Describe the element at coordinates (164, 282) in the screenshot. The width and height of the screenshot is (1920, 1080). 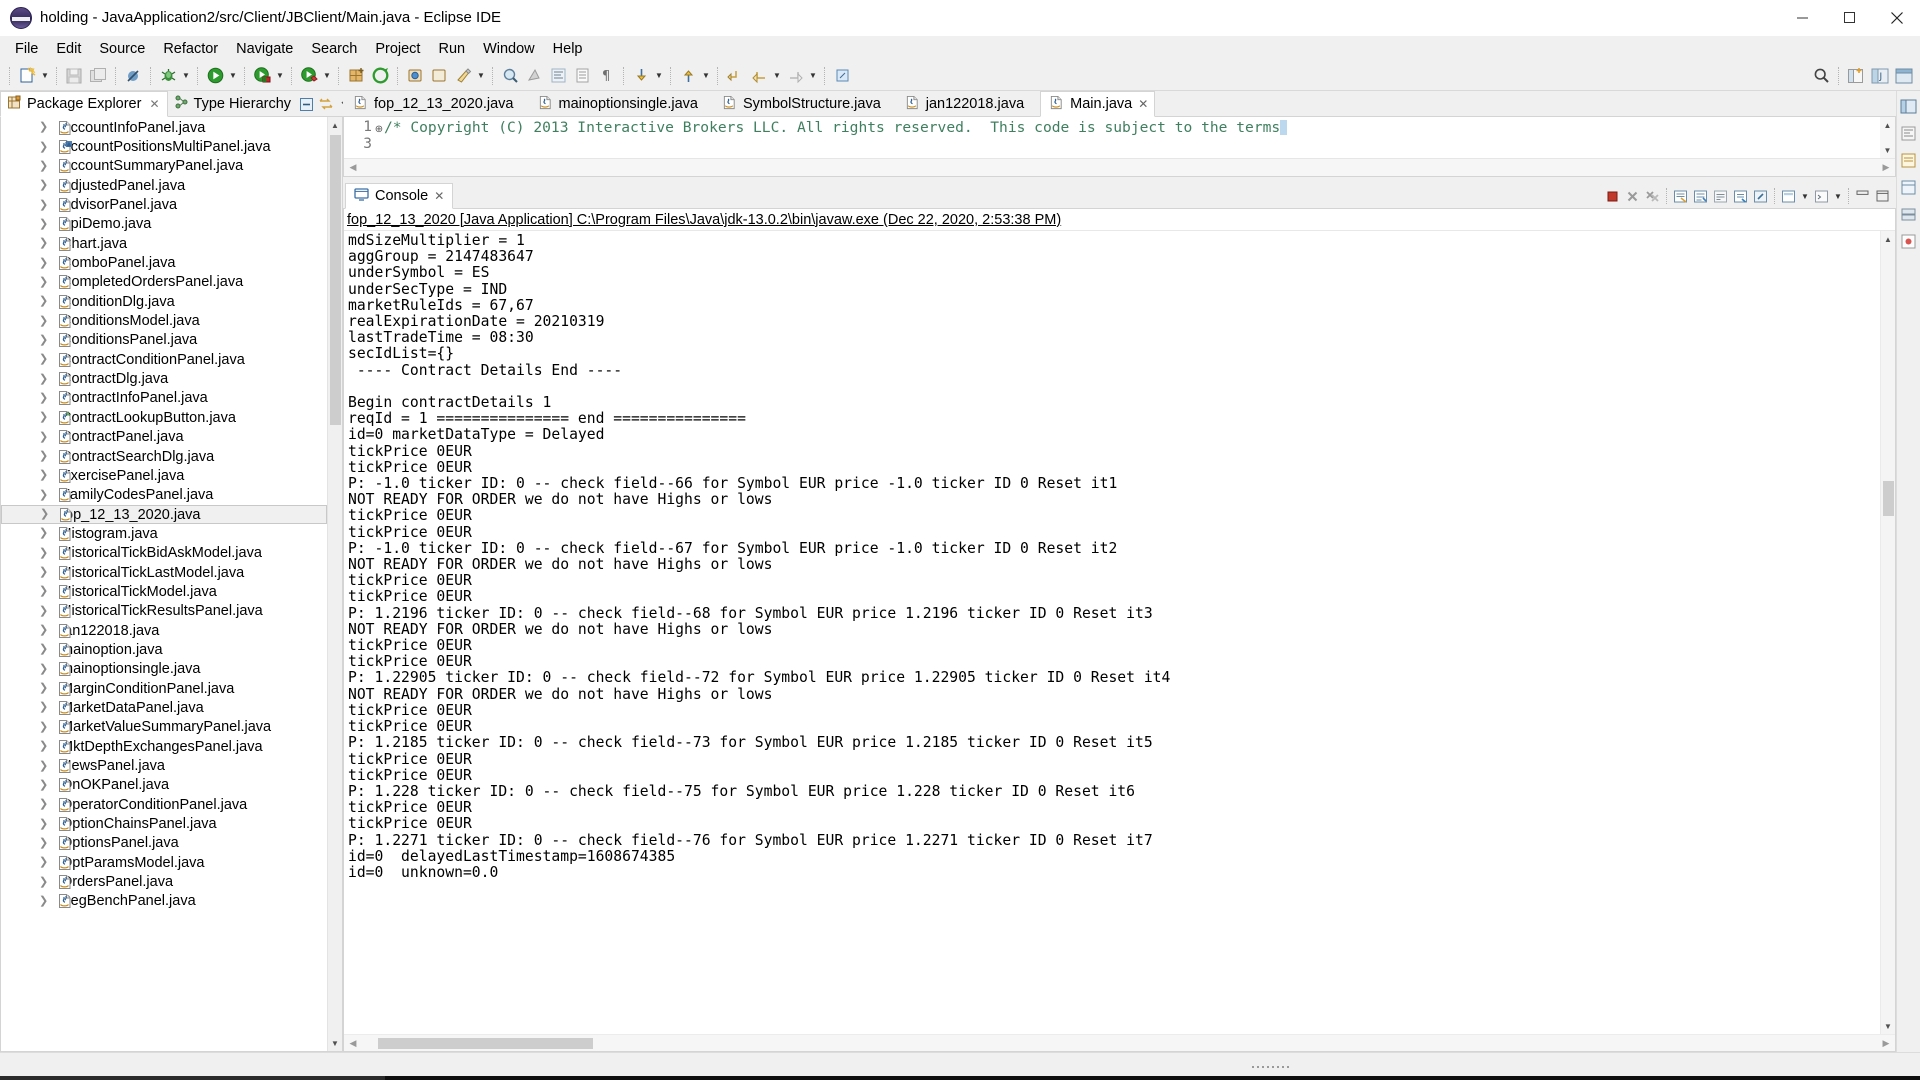
I see `tree-item-CompletedOrdersPanel-java: ❯ CompletedOrdersPanel.java` at that location.